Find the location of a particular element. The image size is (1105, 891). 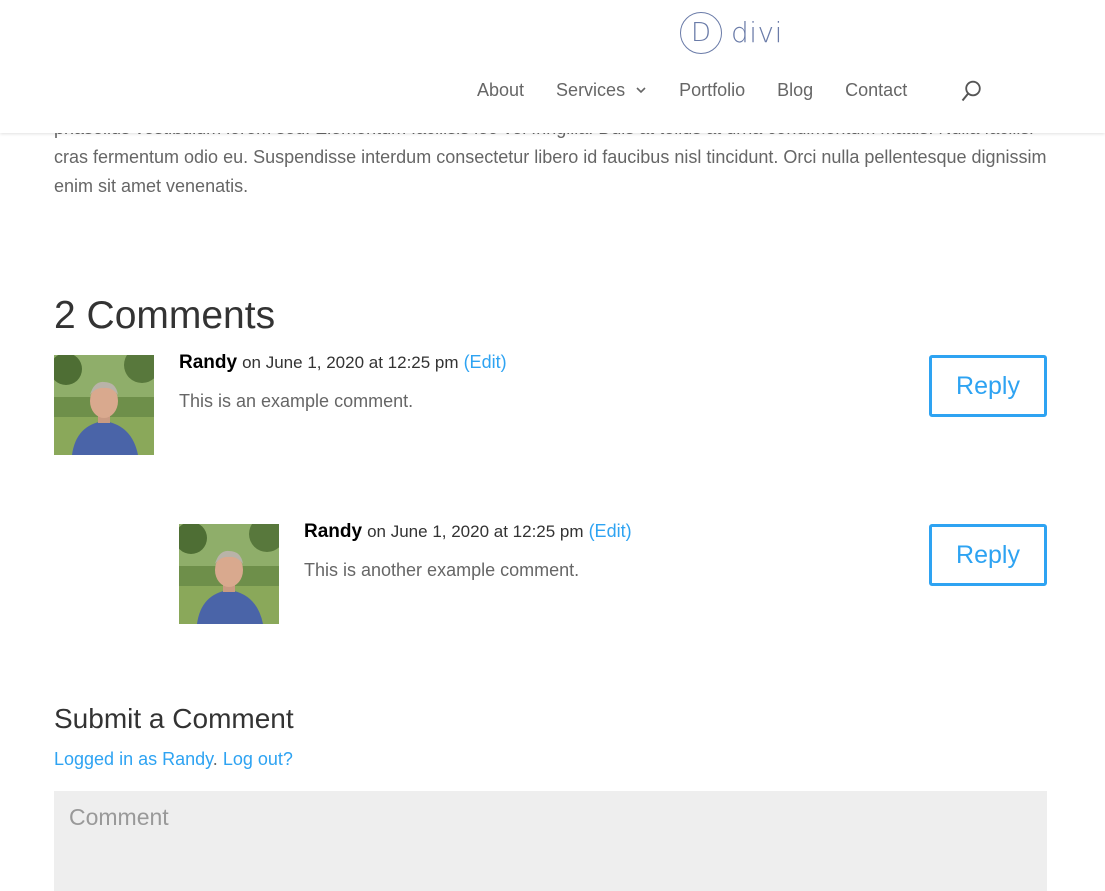

logout-link: Log out? is located at coordinates (258, 759).